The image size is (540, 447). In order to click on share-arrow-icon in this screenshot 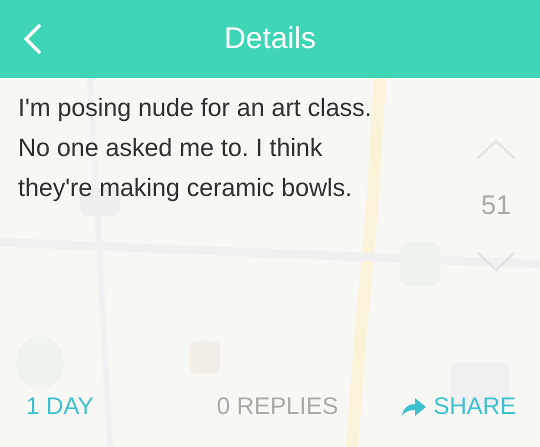, I will do `click(414, 407)`.